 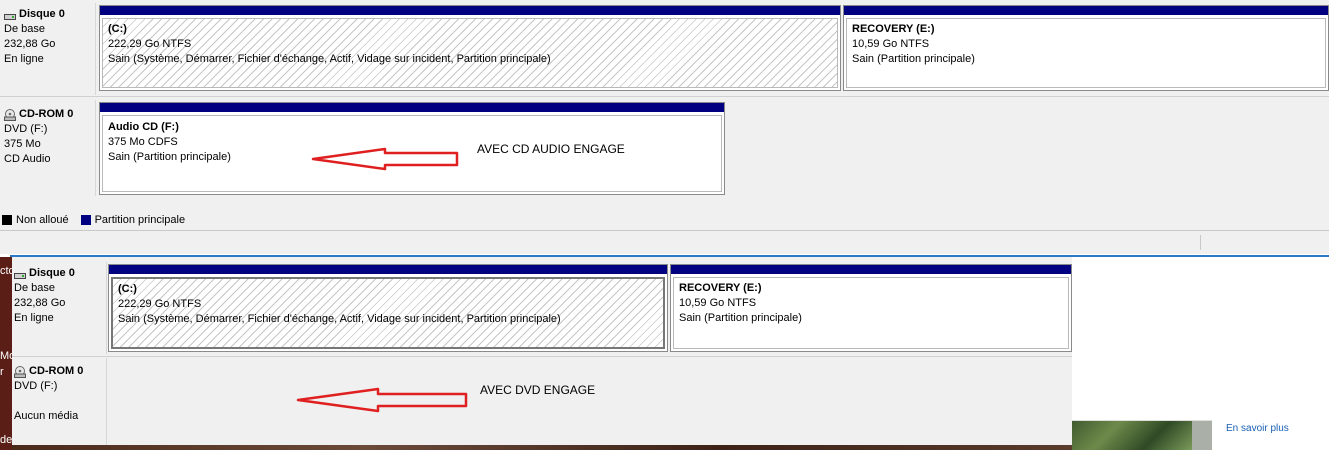 What do you see at coordinates (85, 220) in the screenshot?
I see `primary-partition-swatch` at bounding box center [85, 220].